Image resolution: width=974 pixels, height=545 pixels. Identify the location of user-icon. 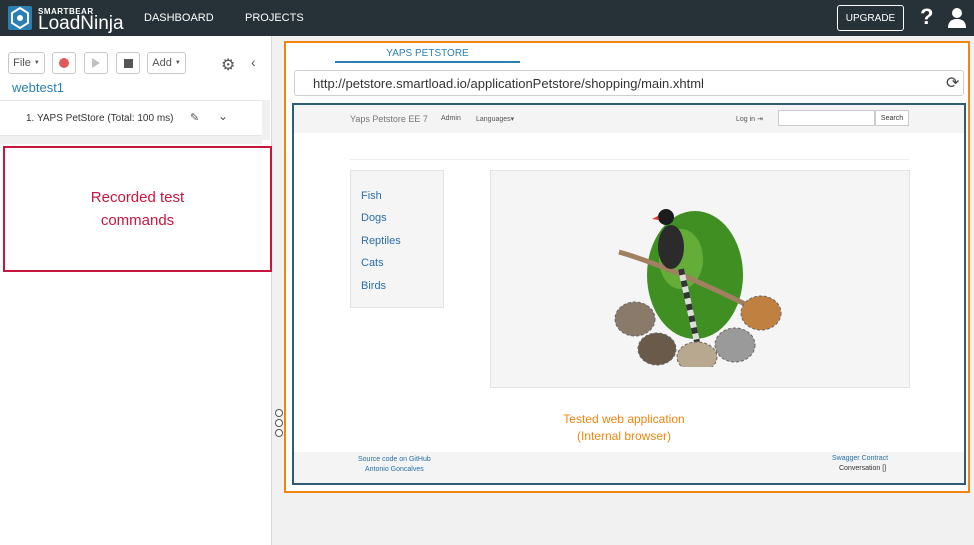
(957, 18).